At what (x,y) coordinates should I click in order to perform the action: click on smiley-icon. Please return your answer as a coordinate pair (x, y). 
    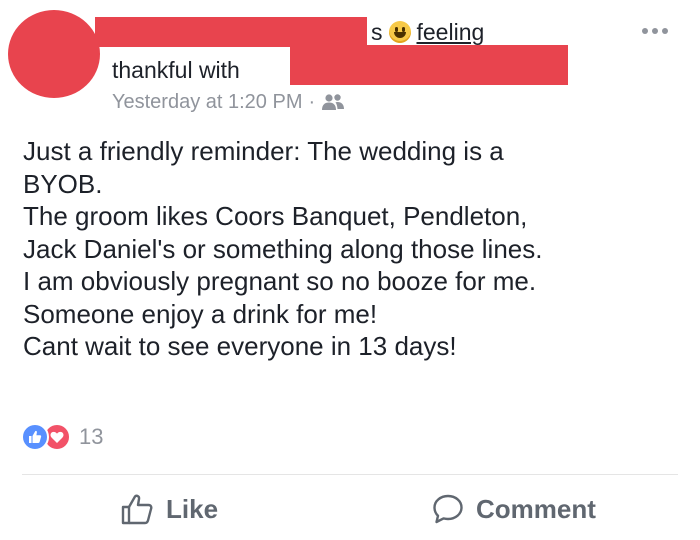
    Looking at the image, I should click on (399, 32).